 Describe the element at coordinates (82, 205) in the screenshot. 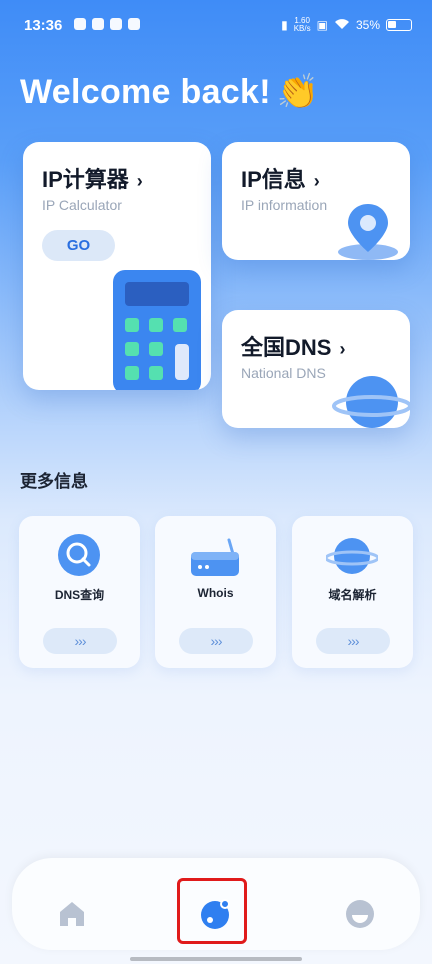

I see `ip-calculator-subtitle: IP Calculator` at that location.